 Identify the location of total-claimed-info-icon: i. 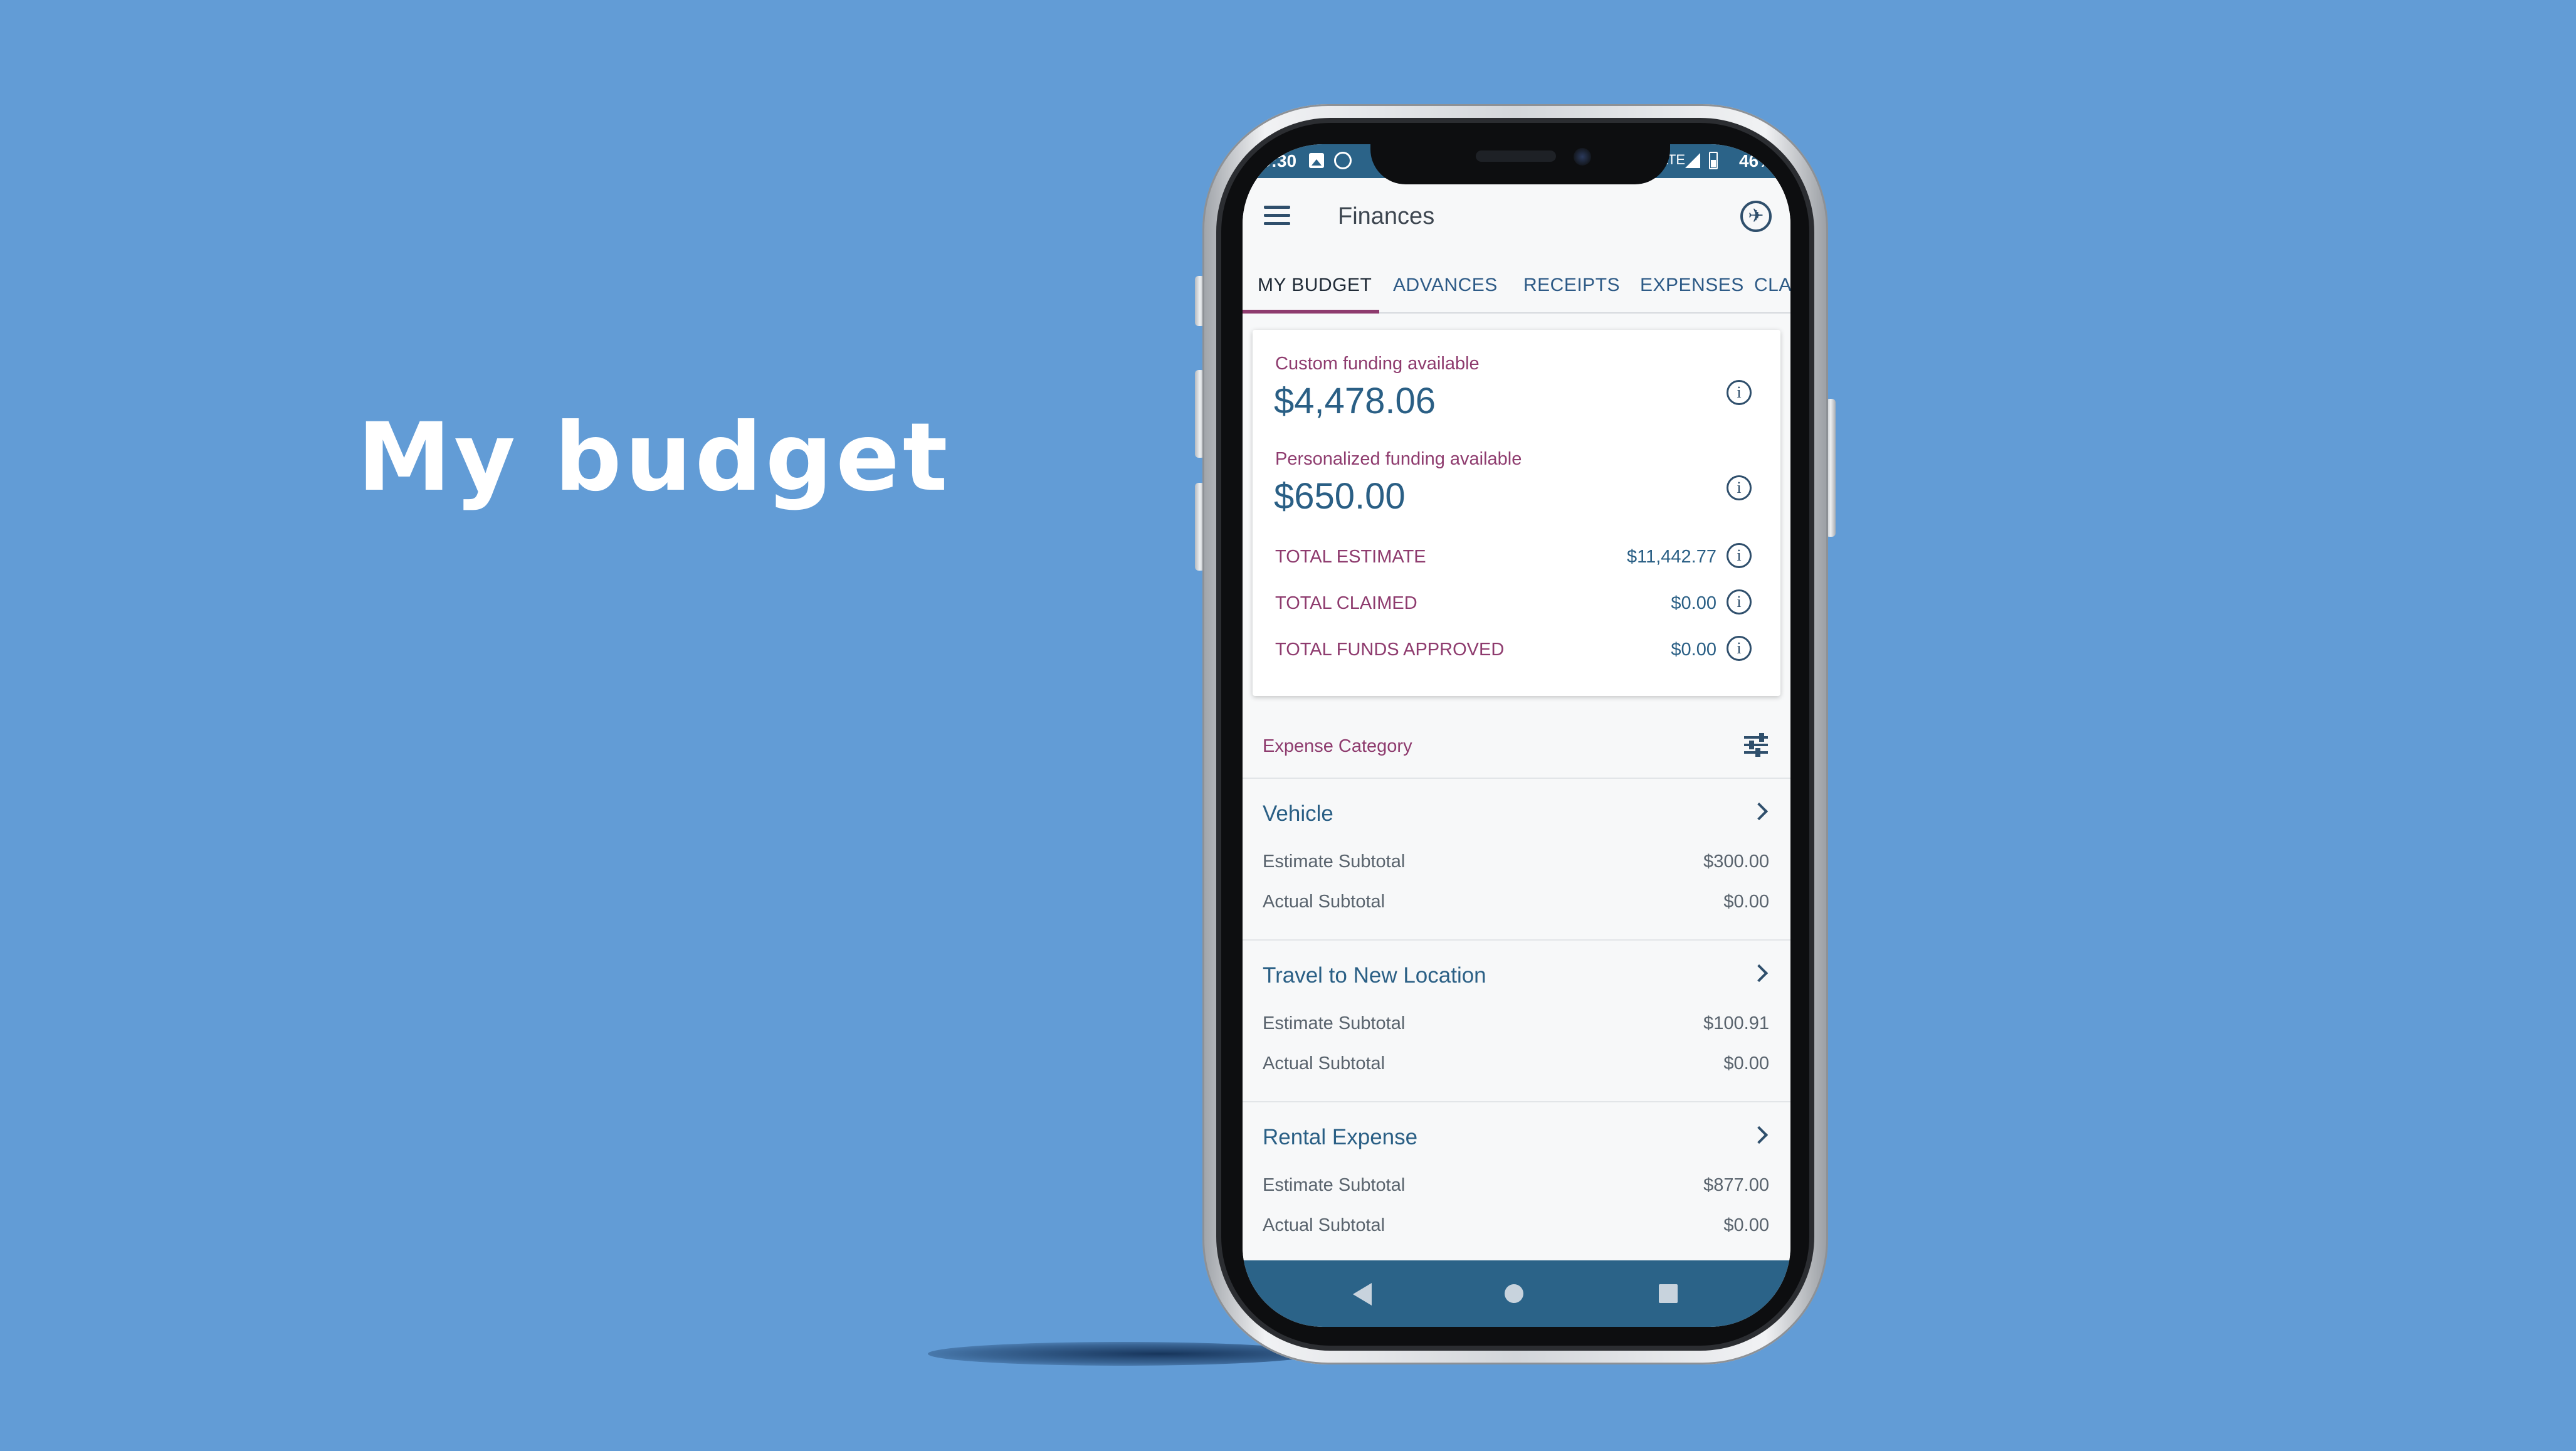
(1739, 602).